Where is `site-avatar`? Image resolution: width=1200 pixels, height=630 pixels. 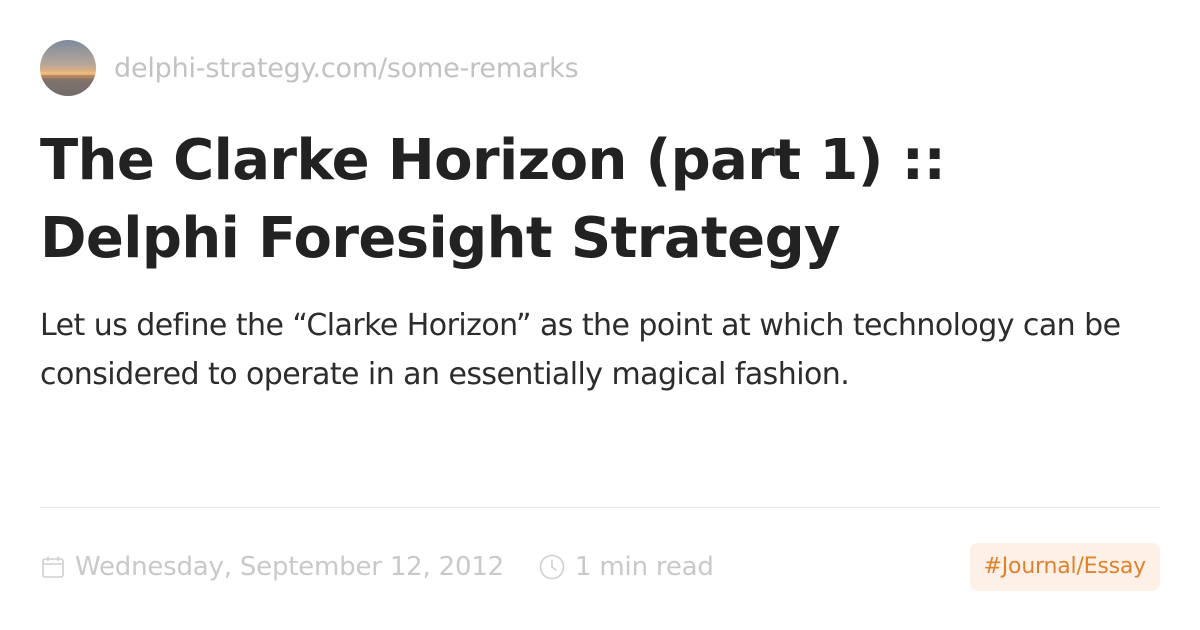 site-avatar is located at coordinates (68, 68).